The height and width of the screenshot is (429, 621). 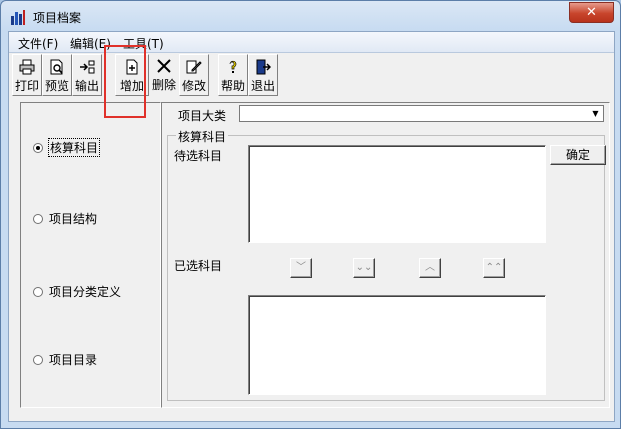 What do you see at coordinates (193, 86) in the screenshot?
I see `edit-label: 修改` at bounding box center [193, 86].